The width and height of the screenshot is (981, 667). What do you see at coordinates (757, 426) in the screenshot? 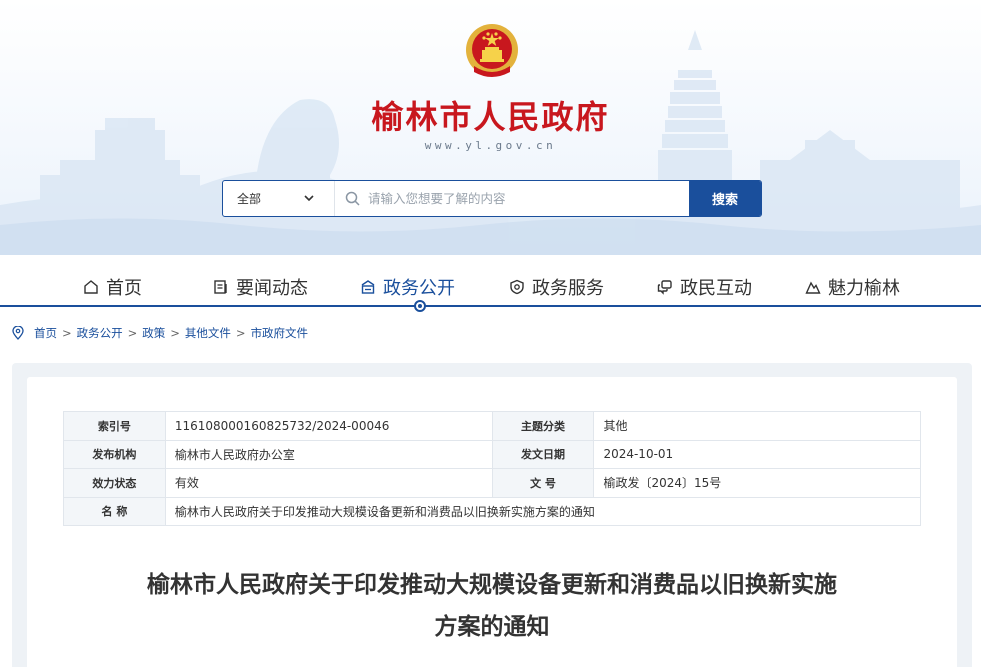
I see `topic-value: 其他` at bounding box center [757, 426].